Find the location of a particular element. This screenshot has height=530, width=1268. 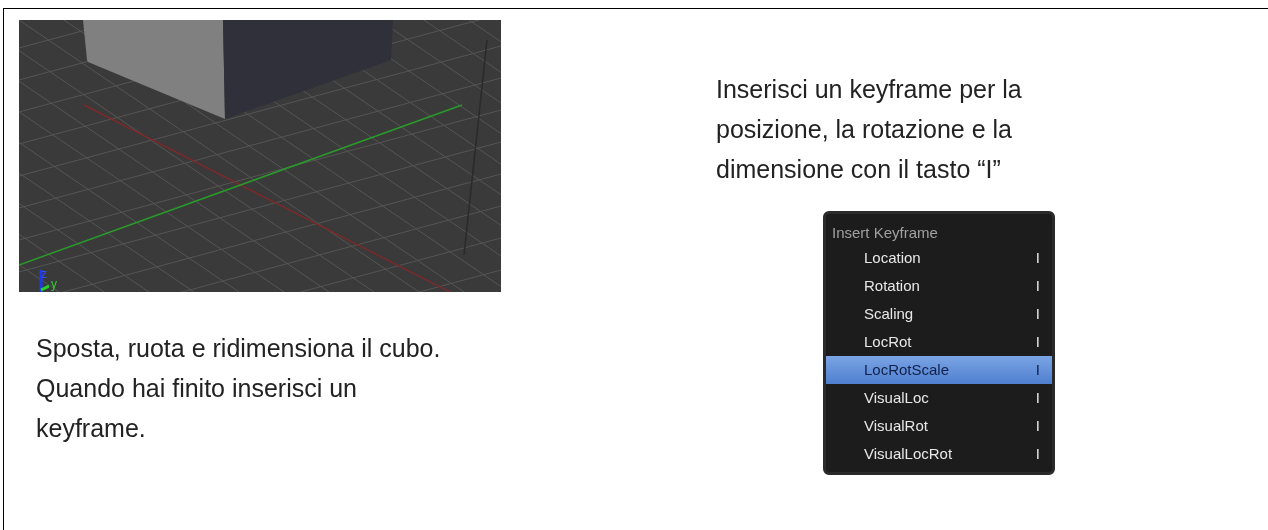

instruction-text: Quando hai finito inserisci un keyframe. is located at coordinates (197, 408).